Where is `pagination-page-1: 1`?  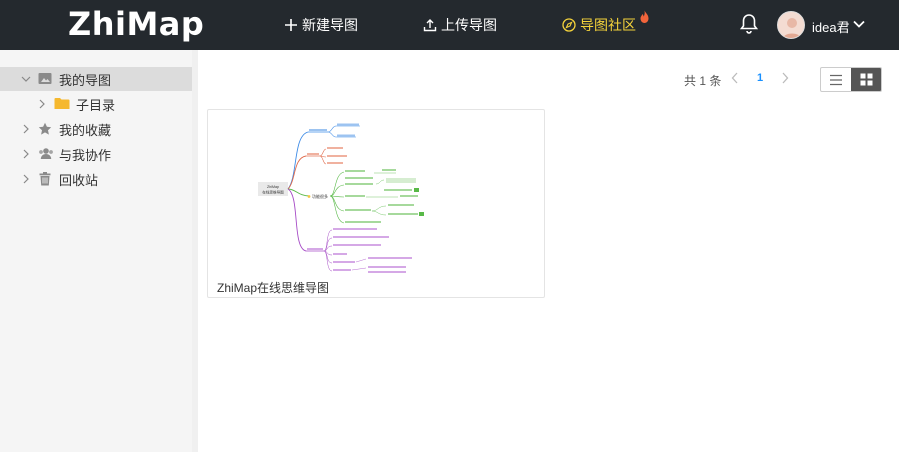 pagination-page-1: 1 is located at coordinates (760, 78).